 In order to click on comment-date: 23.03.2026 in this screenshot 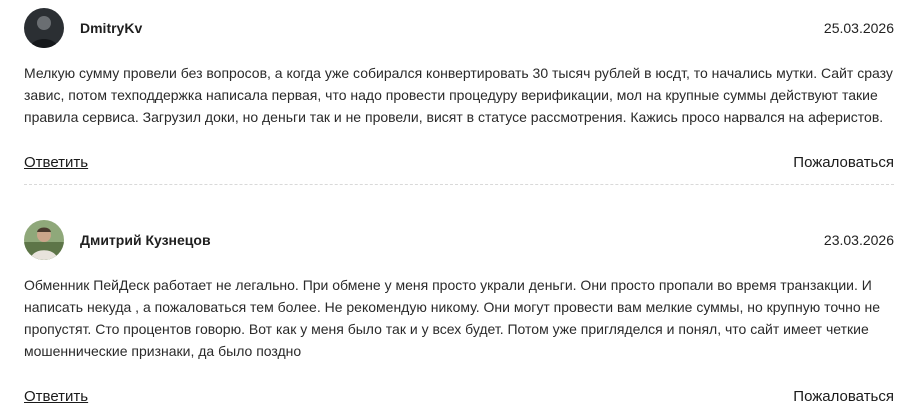, I will do `click(858, 240)`.